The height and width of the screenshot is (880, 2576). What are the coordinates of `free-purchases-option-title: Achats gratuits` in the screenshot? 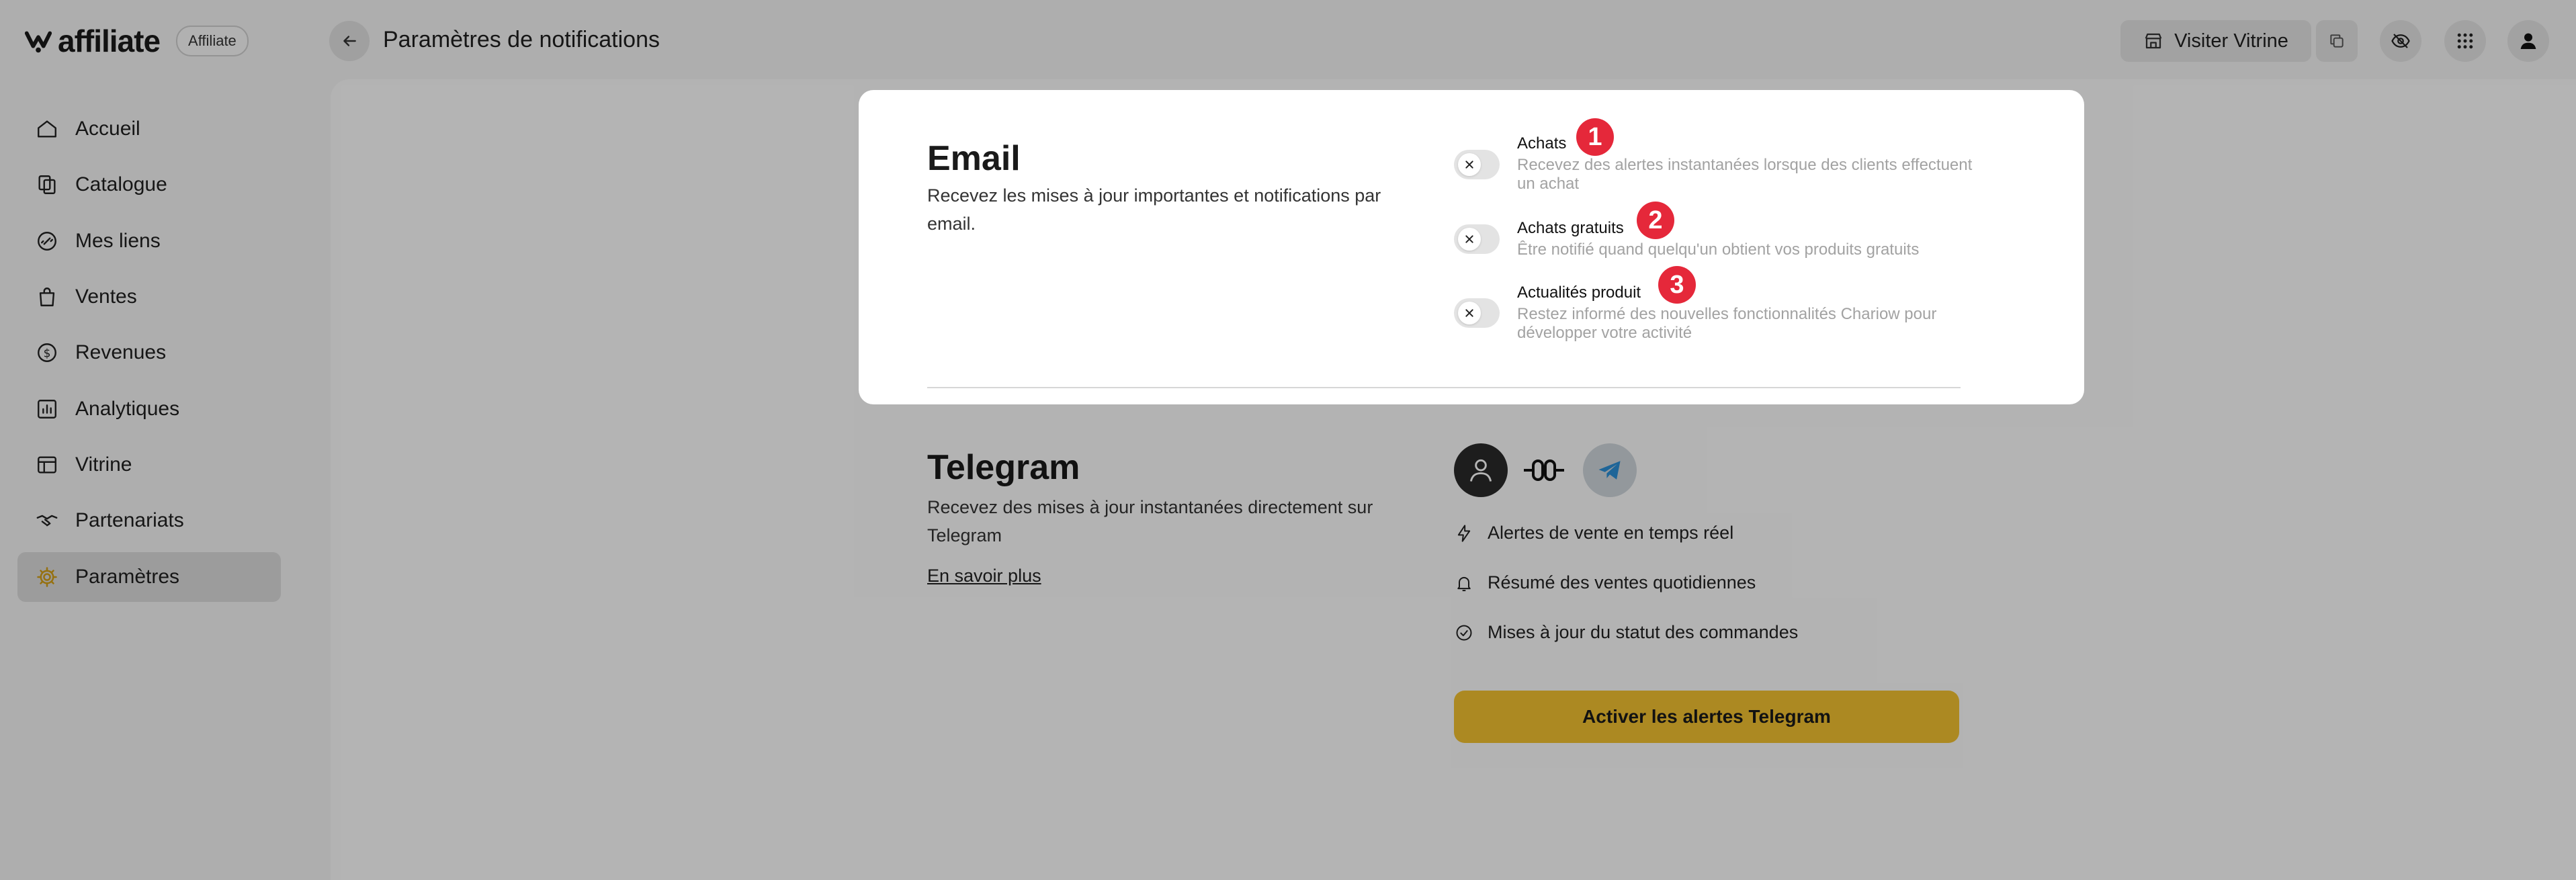 It's located at (1570, 228).